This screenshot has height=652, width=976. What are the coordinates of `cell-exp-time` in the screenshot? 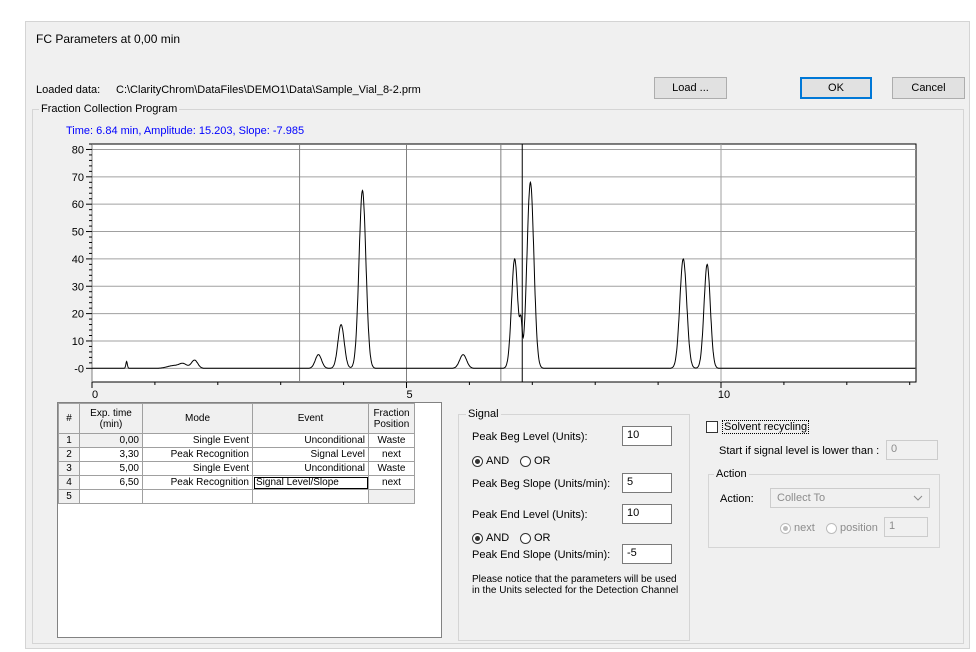 It's located at (111, 496).